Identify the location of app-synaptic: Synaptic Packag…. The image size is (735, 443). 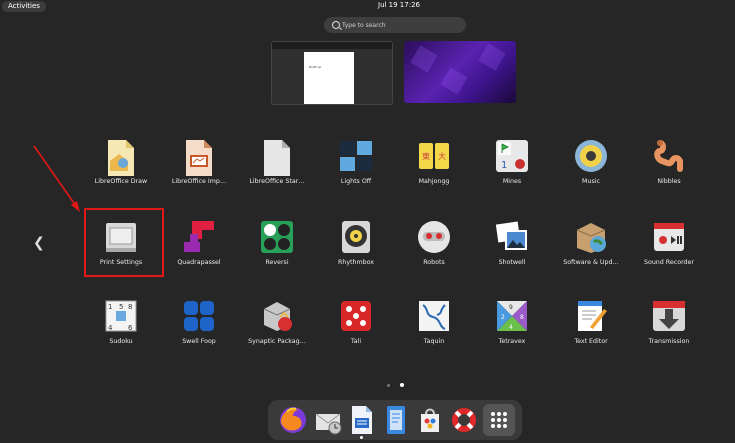
(277, 322).